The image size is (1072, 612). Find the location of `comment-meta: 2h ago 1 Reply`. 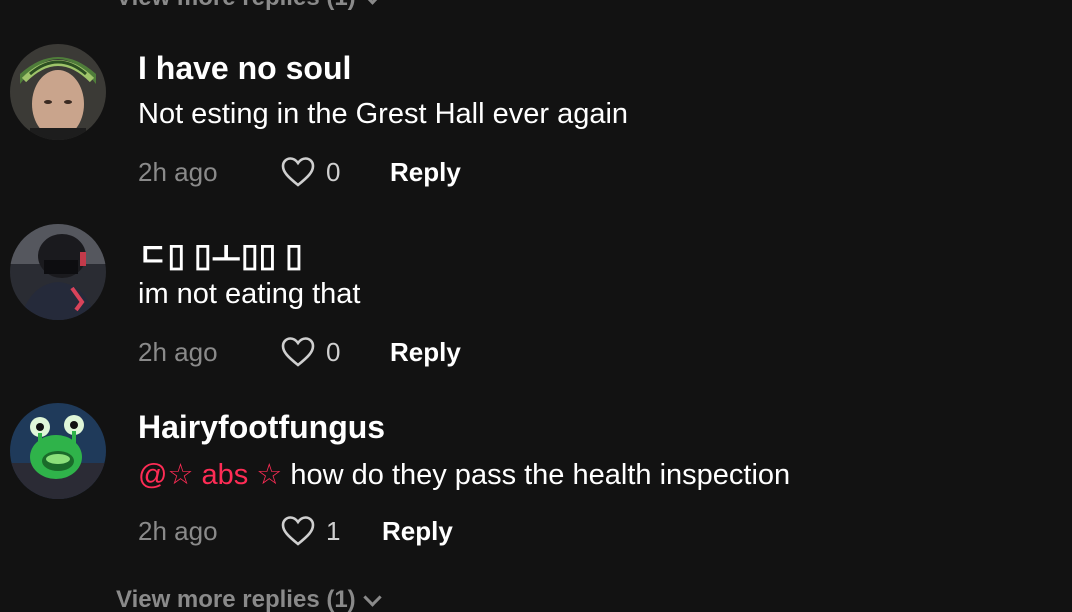

comment-meta: 2h ago 1 Reply is located at coordinates (295, 531).